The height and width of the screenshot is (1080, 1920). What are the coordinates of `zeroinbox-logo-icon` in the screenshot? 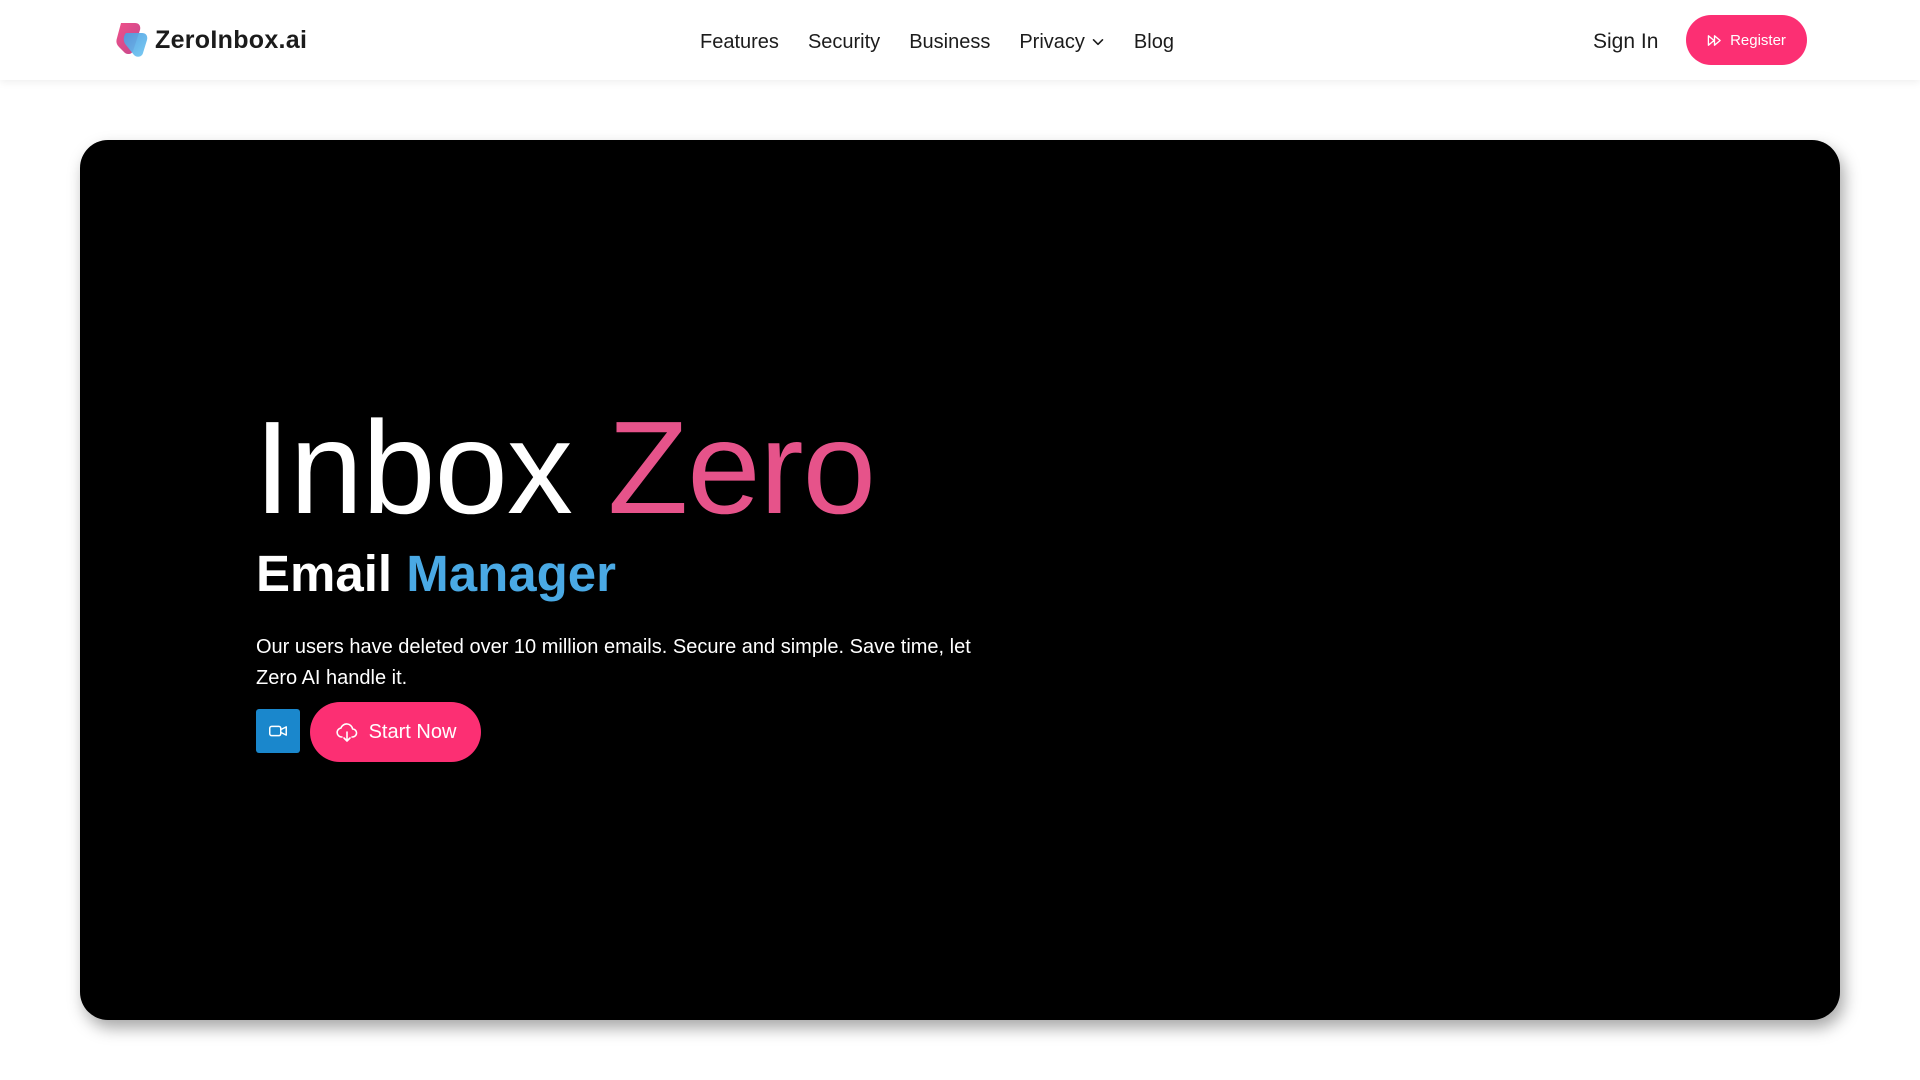 It's located at (132, 40).